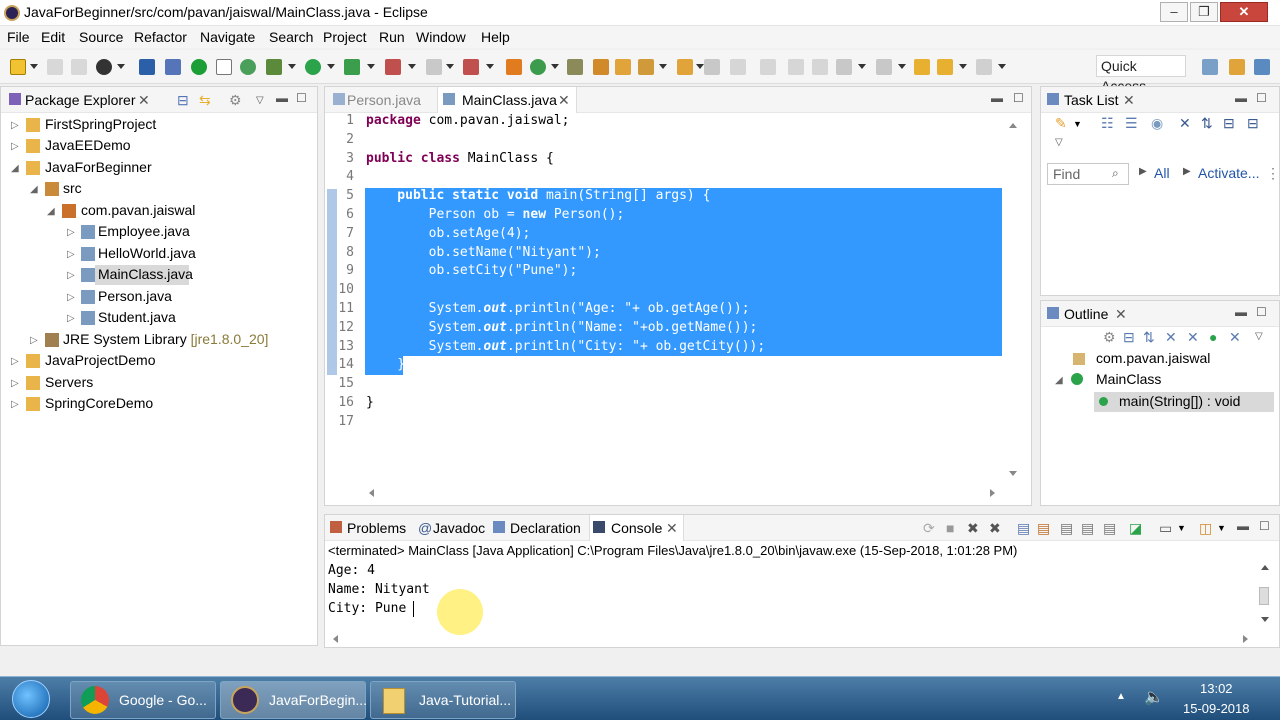 The height and width of the screenshot is (720, 1280). Describe the element at coordinates (88, 145) in the screenshot. I see `tree-item-javaeedemo: JavaEEDemo` at that location.